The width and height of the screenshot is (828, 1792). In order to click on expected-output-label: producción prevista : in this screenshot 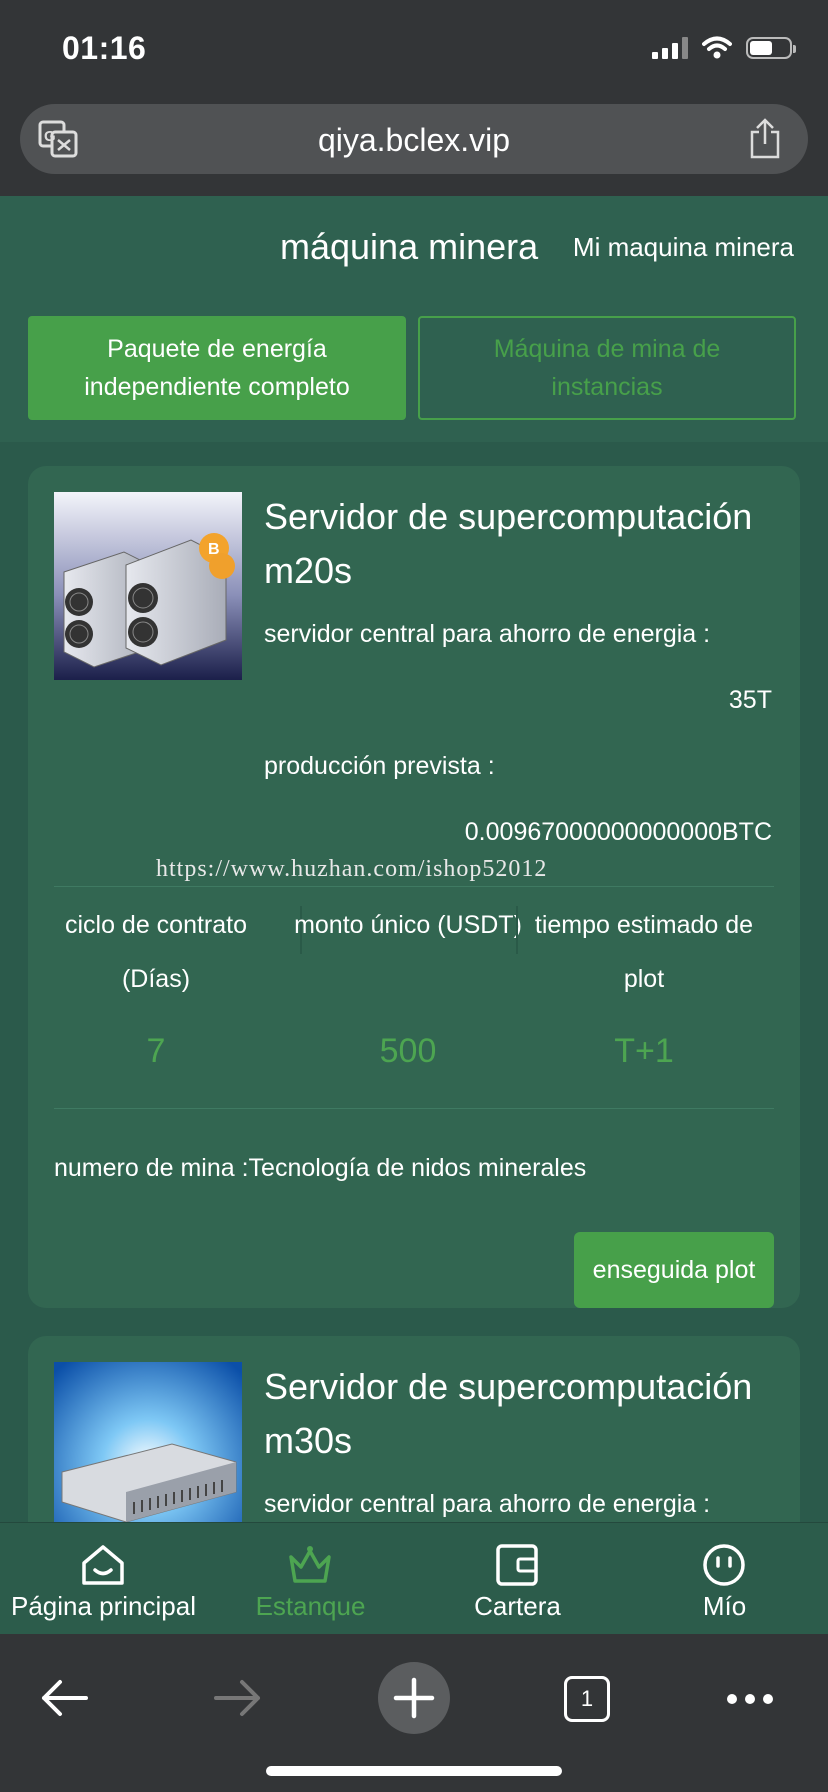, I will do `click(379, 766)`.